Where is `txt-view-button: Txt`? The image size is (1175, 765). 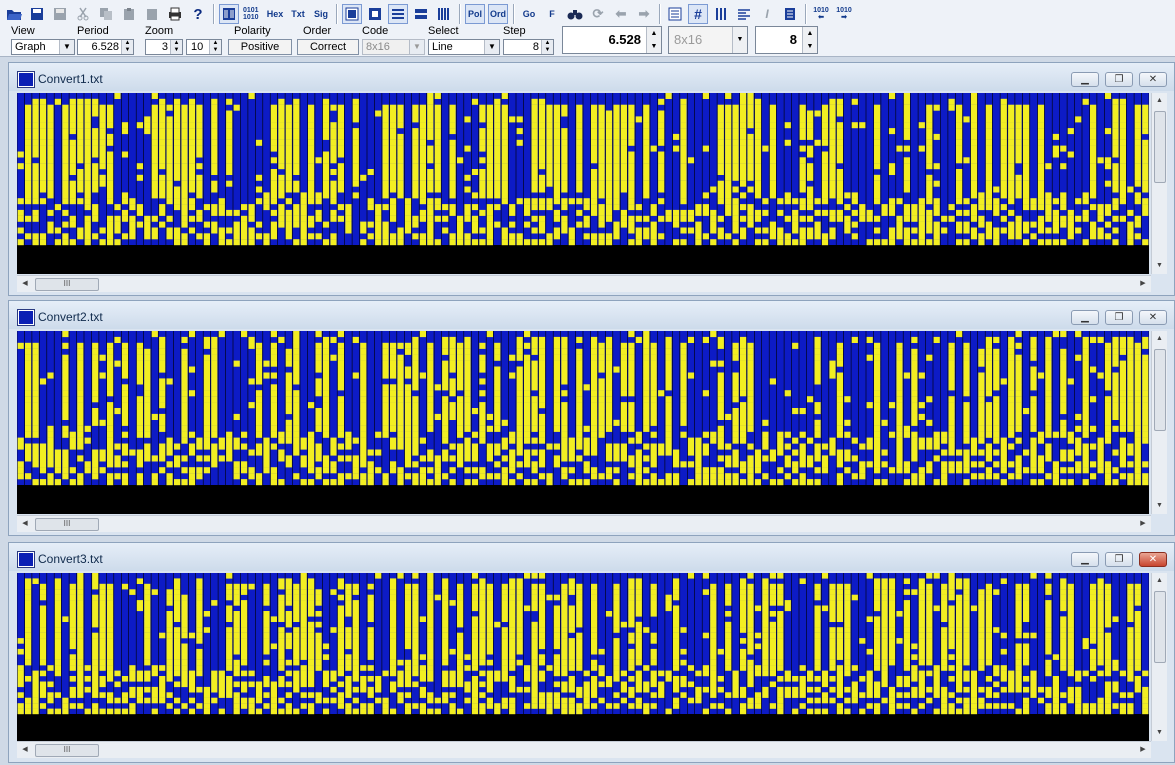
txt-view-button: Txt is located at coordinates (298, 14).